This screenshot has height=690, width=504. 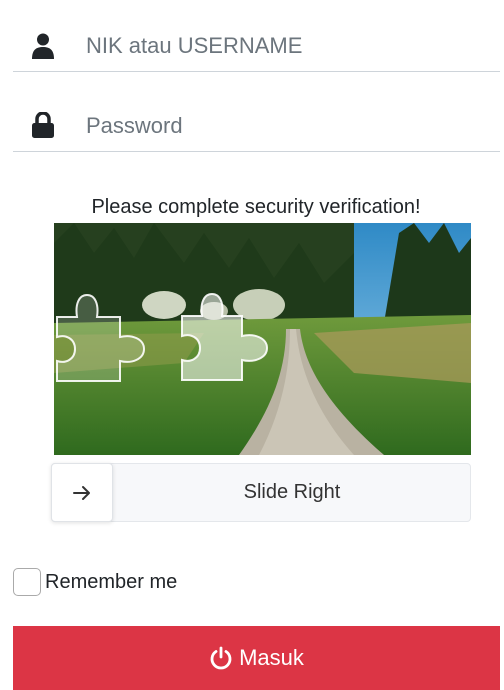 I want to click on remember-me: Remember me, so click(x=95, y=582).